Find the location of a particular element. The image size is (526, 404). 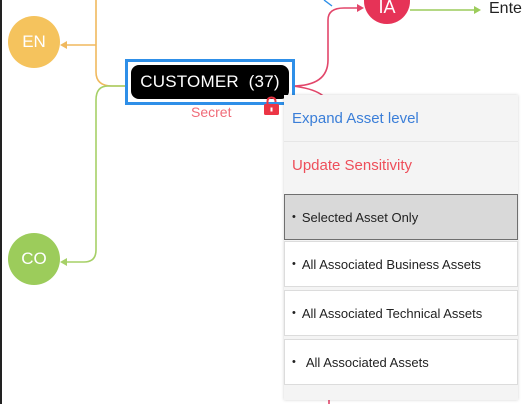

option-all-associated-assets: • All Associated Assets is located at coordinates (401, 362).